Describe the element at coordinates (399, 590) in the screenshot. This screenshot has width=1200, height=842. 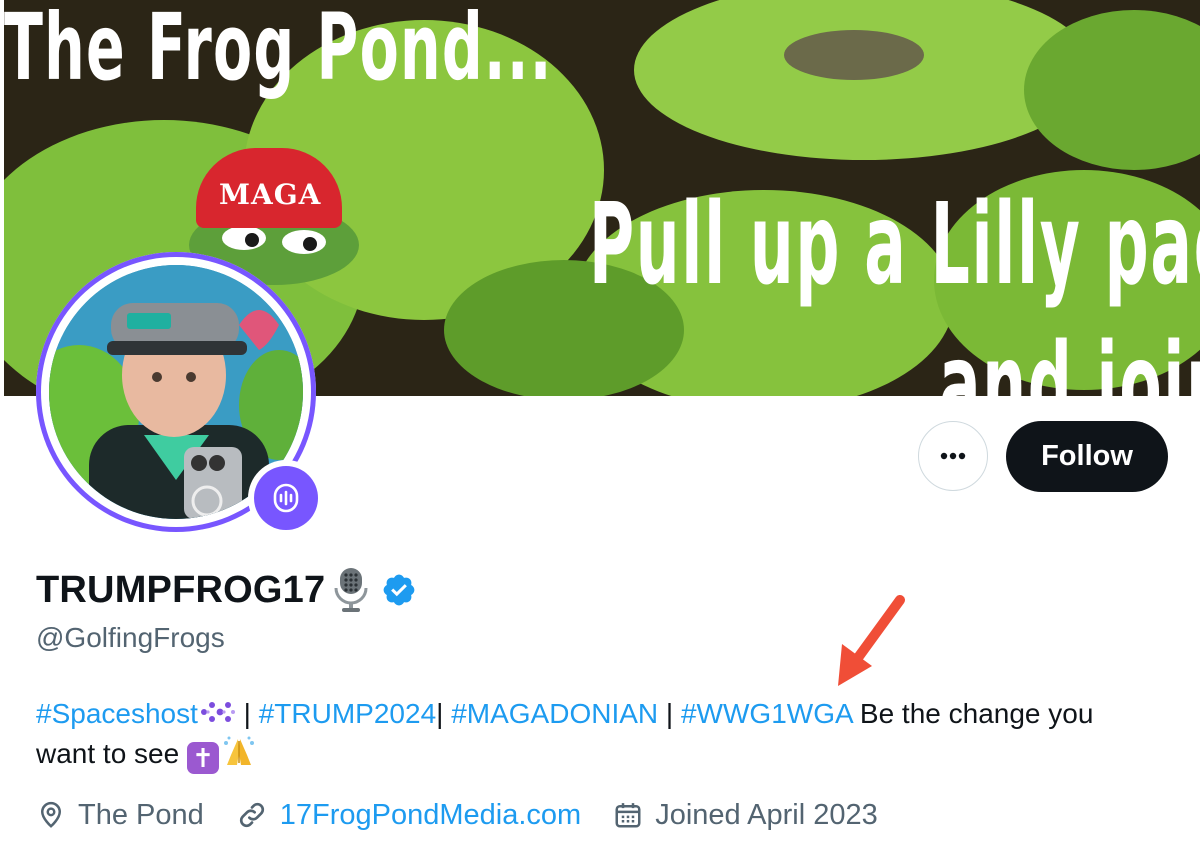
I see `verified-badge-icon` at that location.